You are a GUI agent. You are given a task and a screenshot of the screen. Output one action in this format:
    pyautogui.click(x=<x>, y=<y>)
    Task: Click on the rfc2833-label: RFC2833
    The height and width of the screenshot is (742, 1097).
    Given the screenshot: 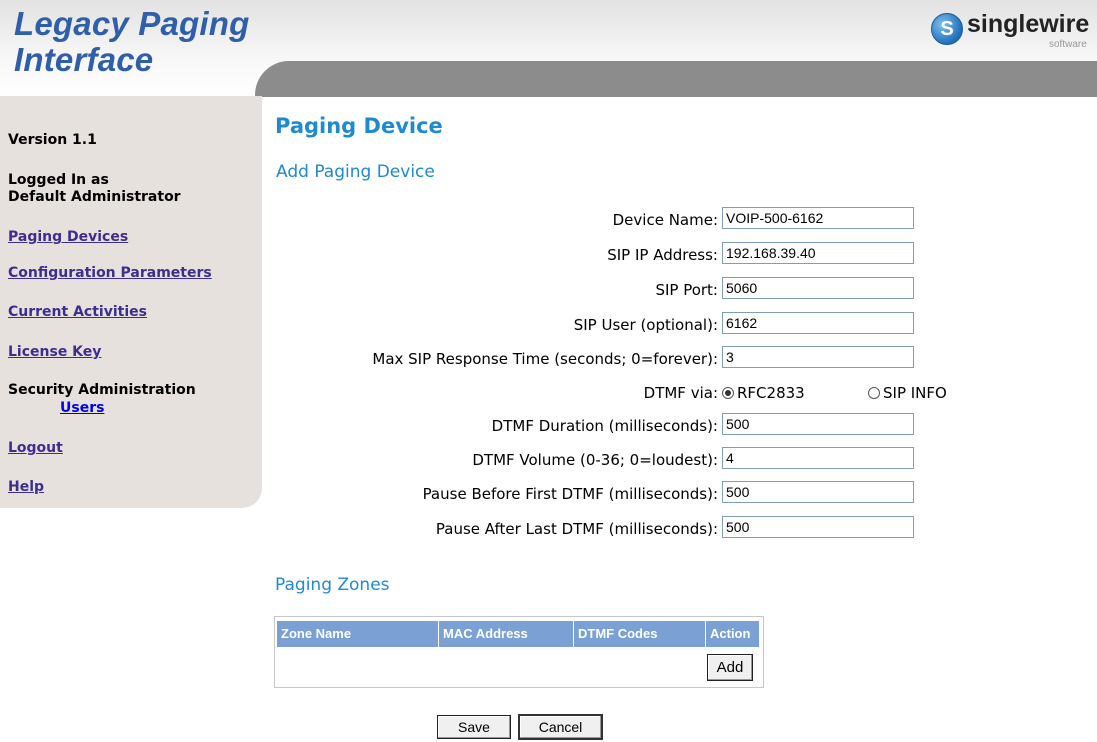 What is the action you would take?
    pyautogui.click(x=771, y=393)
    